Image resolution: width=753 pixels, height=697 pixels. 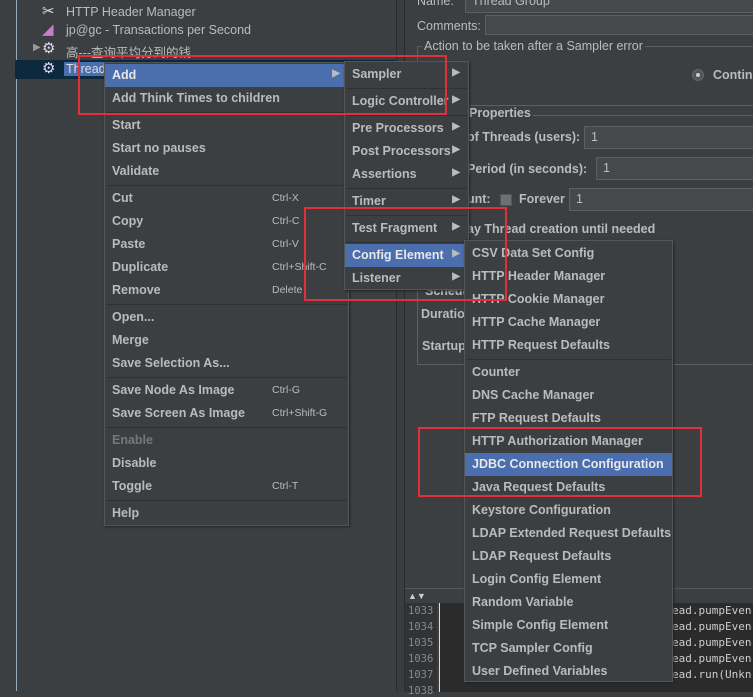 I want to click on menu-item-label: Random Variable, so click(x=523, y=602).